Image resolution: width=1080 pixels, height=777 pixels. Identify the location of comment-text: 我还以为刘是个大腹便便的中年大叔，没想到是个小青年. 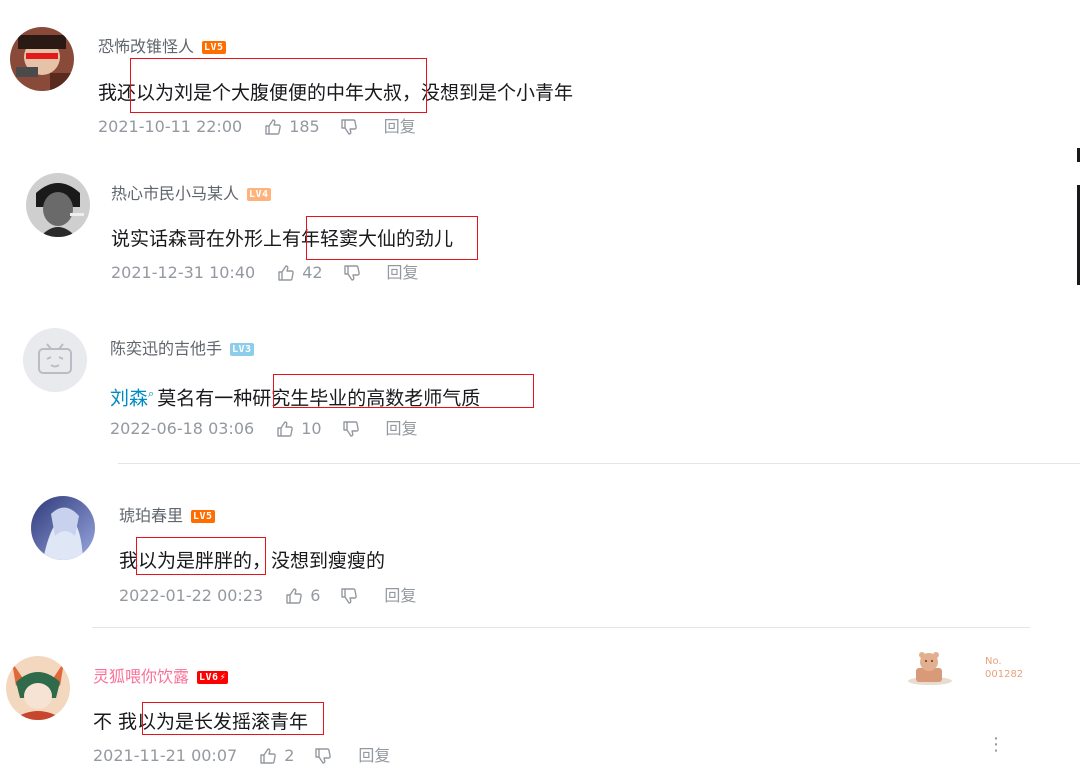
(336, 93).